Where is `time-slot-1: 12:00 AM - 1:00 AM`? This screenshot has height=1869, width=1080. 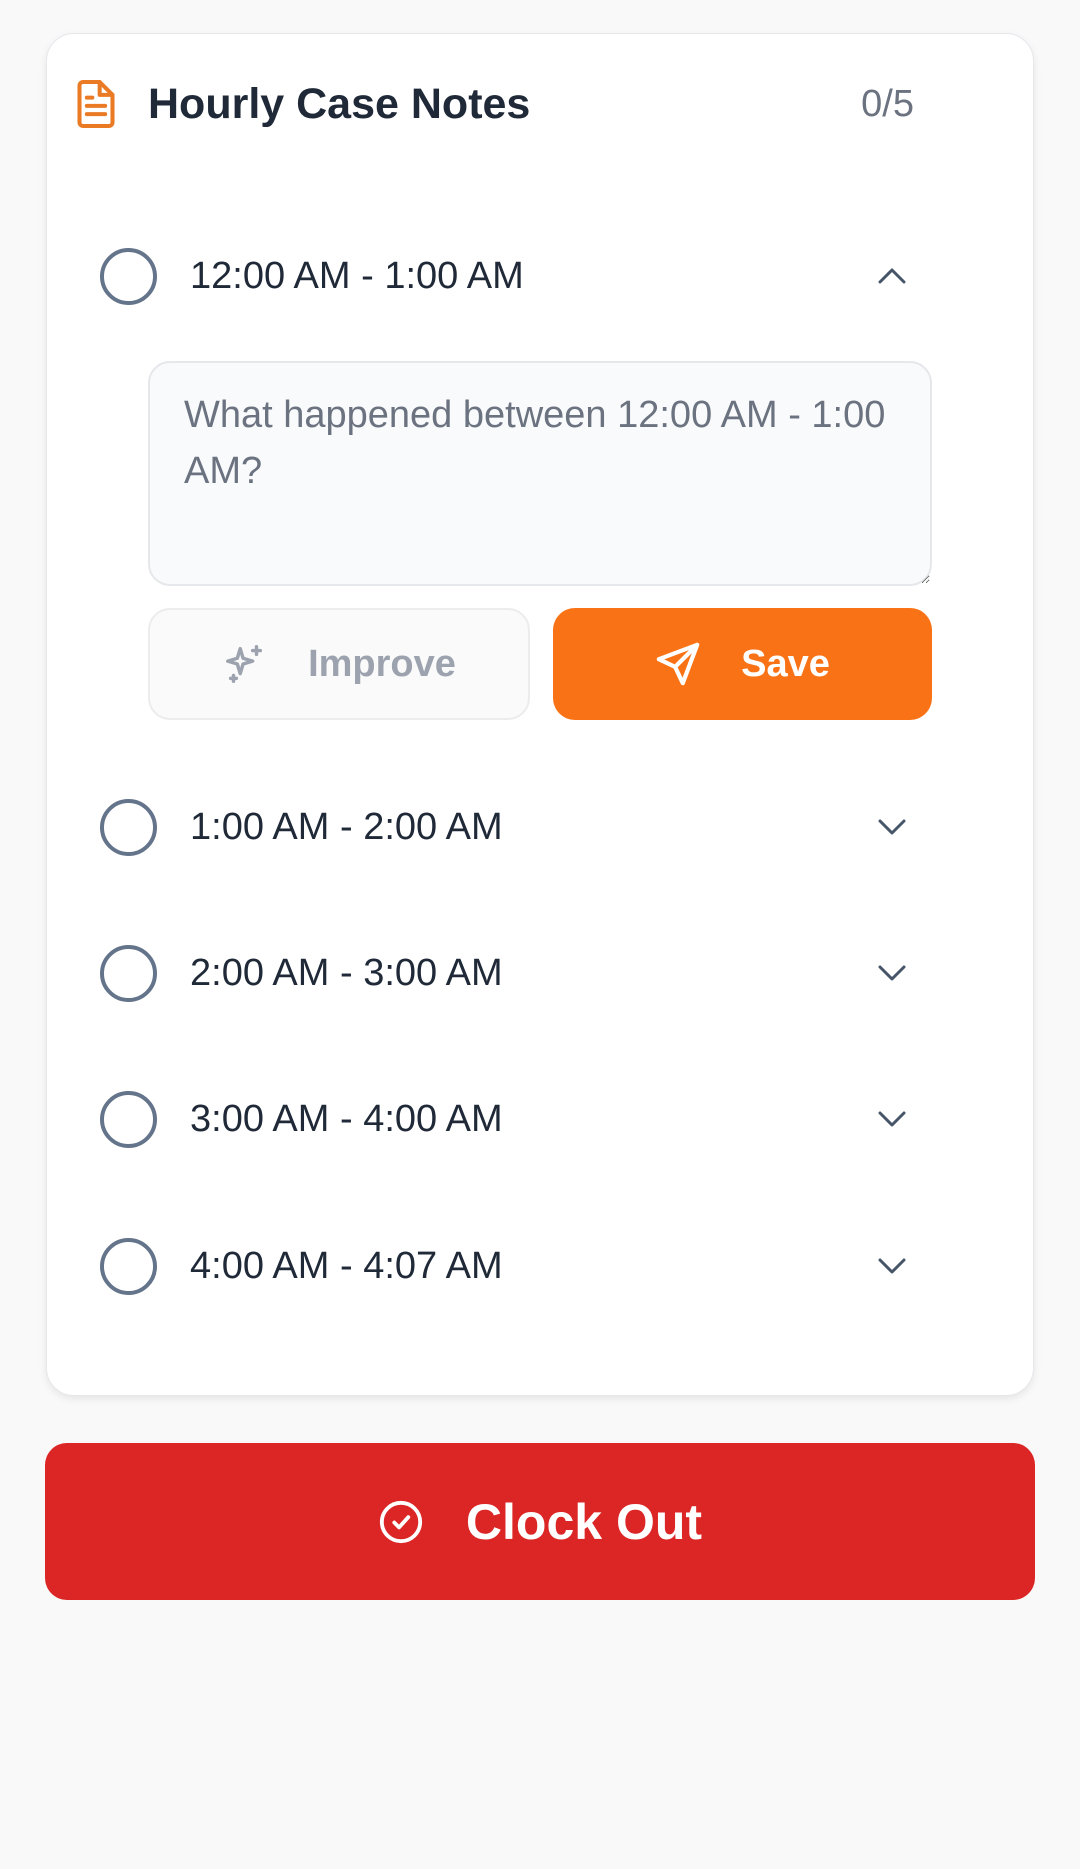 time-slot-1: 12:00 AM - 1:00 AM is located at coordinates (520, 276).